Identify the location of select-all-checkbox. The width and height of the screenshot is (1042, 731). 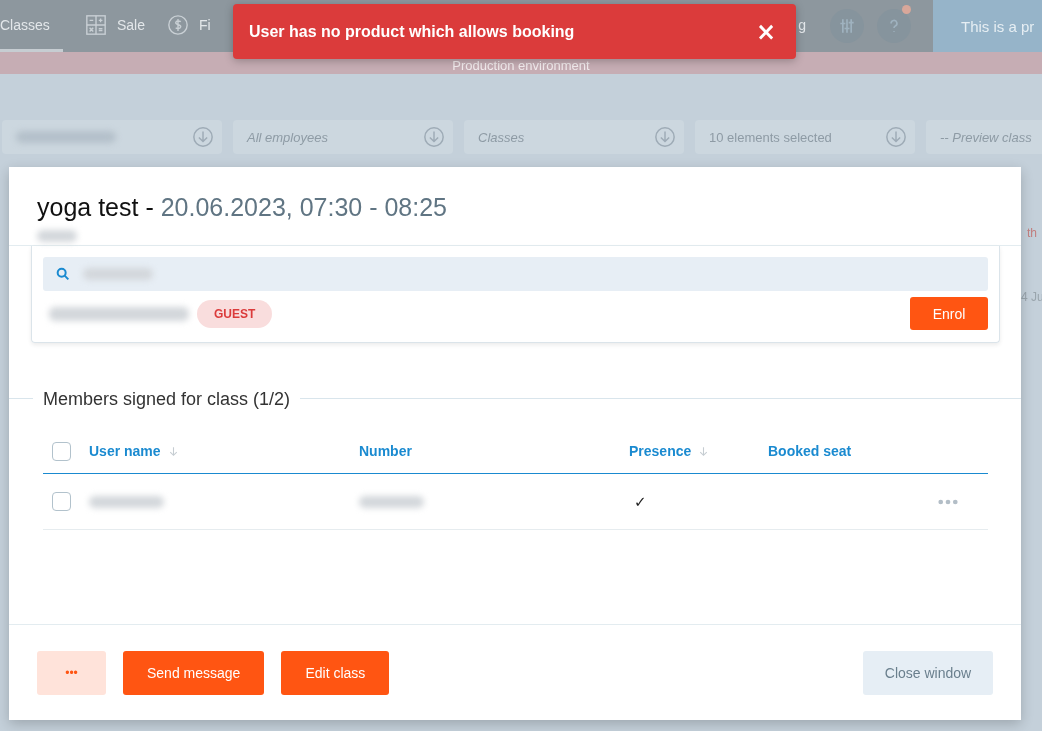
(61, 451).